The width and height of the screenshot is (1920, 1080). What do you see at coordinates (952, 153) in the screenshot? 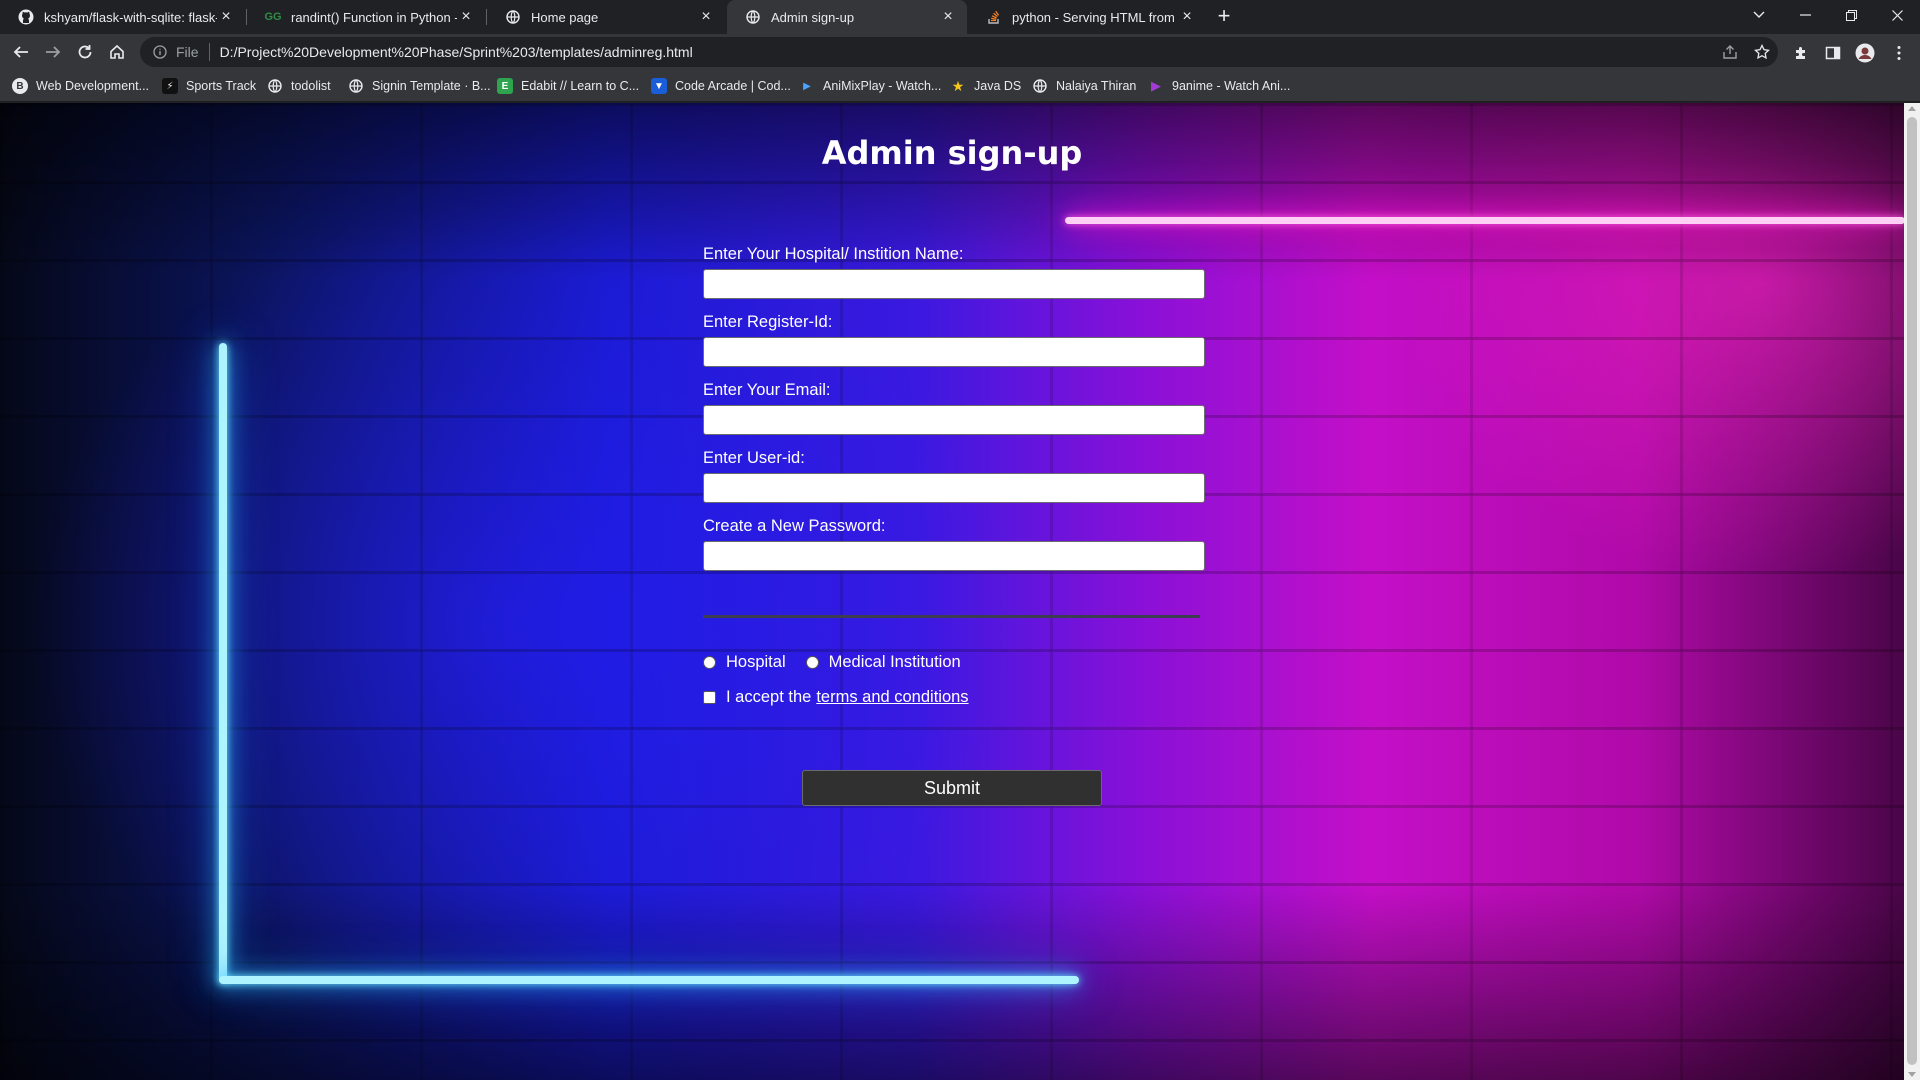
I see `page-title: Admin sign-up` at bounding box center [952, 153].